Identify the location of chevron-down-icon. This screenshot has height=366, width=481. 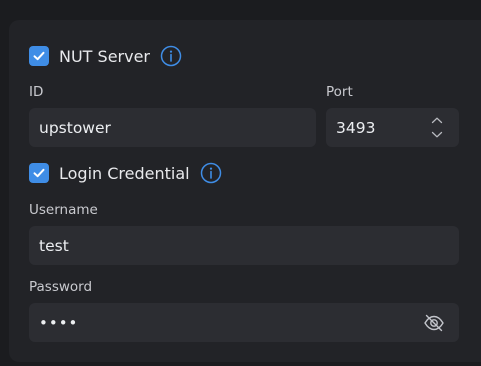
(437, 134).